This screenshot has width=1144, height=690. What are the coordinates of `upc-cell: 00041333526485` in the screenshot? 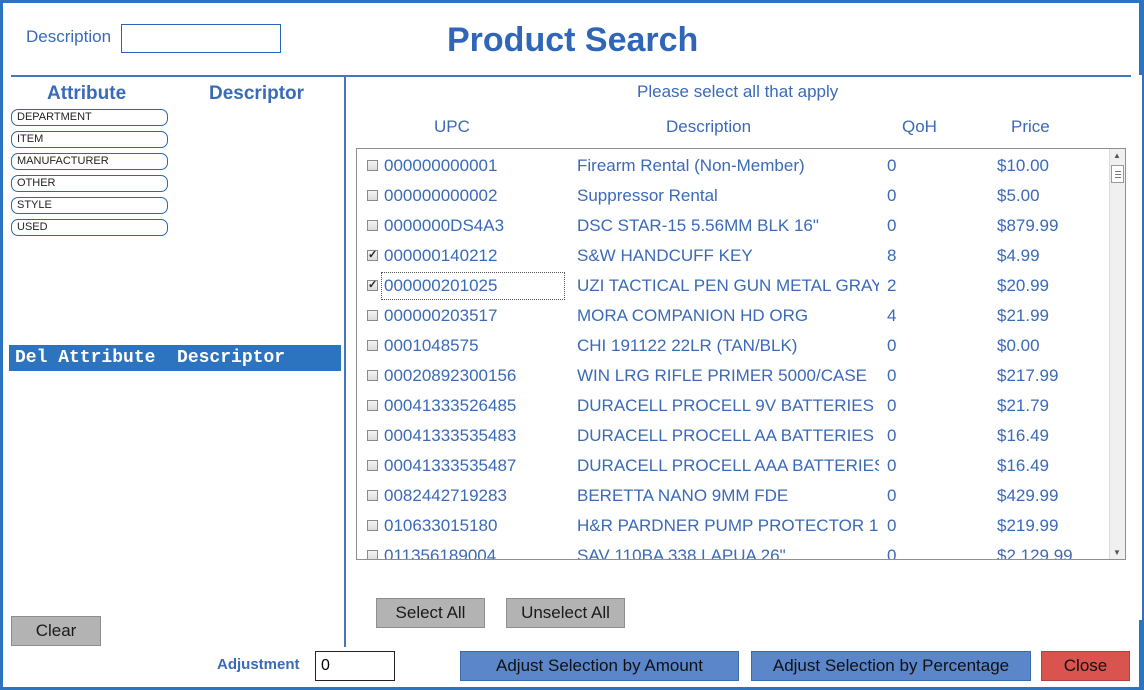 It's located at (450, 405).